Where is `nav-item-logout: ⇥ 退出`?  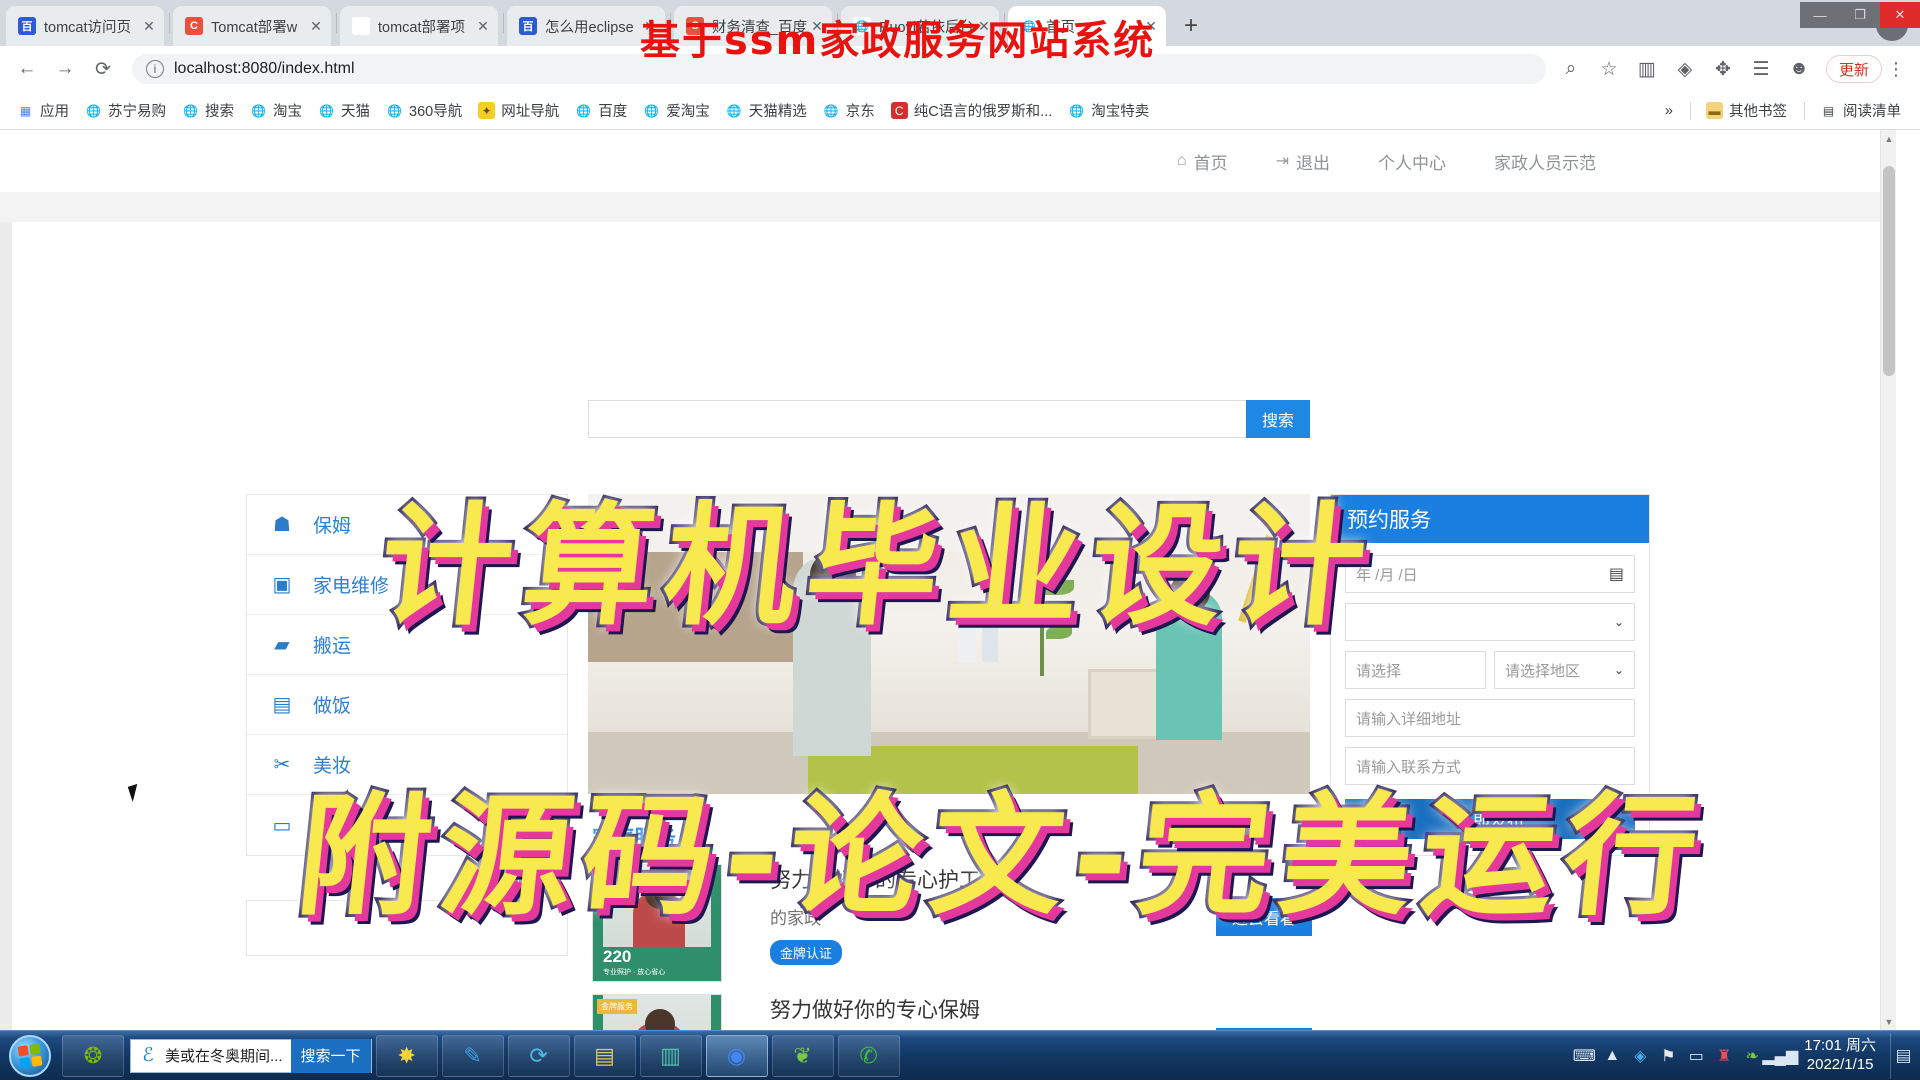 nav-item-logout: ⇥ 退出 is located at coordinates (1303, 161).